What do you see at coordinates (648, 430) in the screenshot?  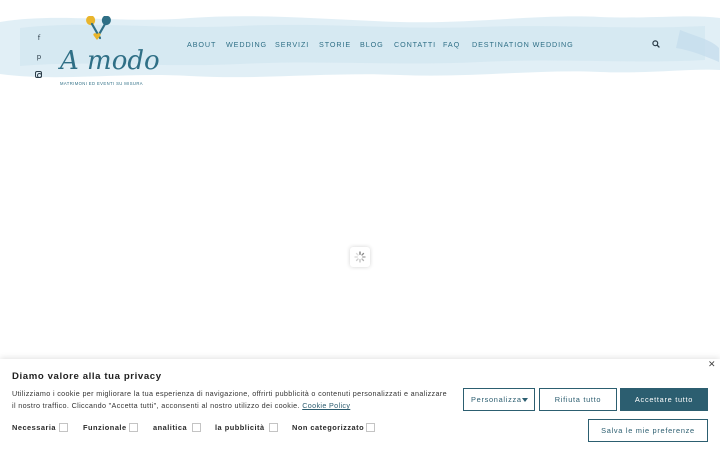 I see `save-preferences-button: Salva le mie preferenze` at bounding box center [648, 430].